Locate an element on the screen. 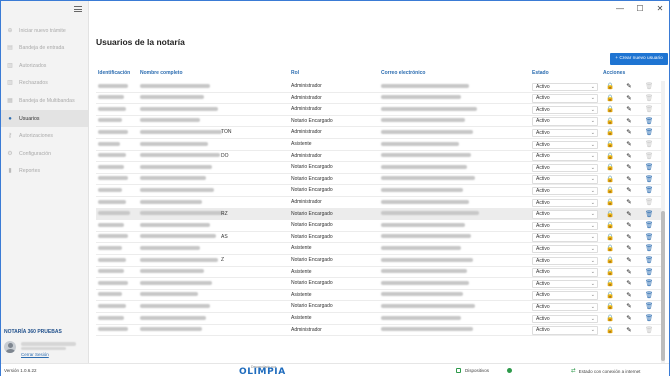  column-header-id: Identificación is located at coordinates (114, 73).